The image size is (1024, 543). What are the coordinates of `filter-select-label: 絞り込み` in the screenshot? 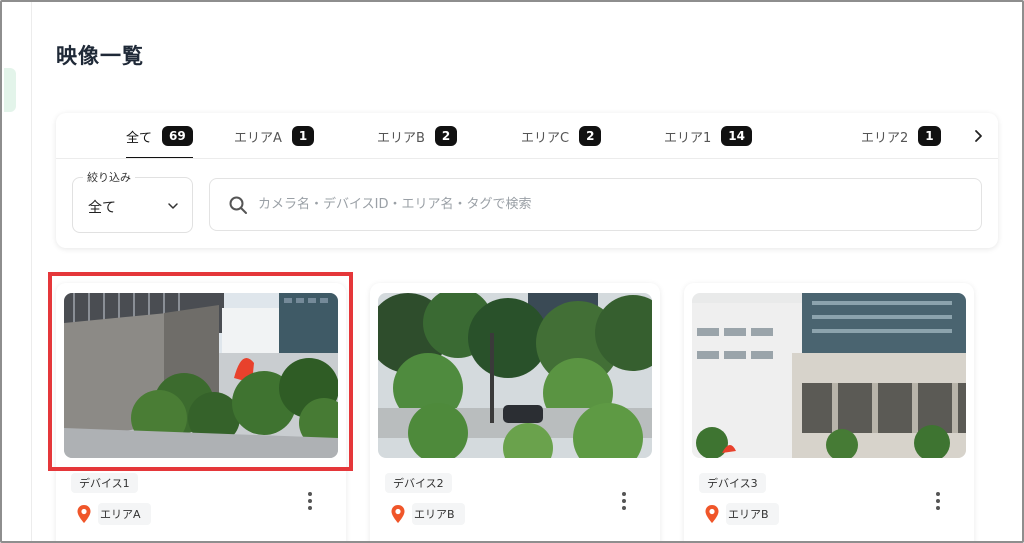 It's located at (109, 177).